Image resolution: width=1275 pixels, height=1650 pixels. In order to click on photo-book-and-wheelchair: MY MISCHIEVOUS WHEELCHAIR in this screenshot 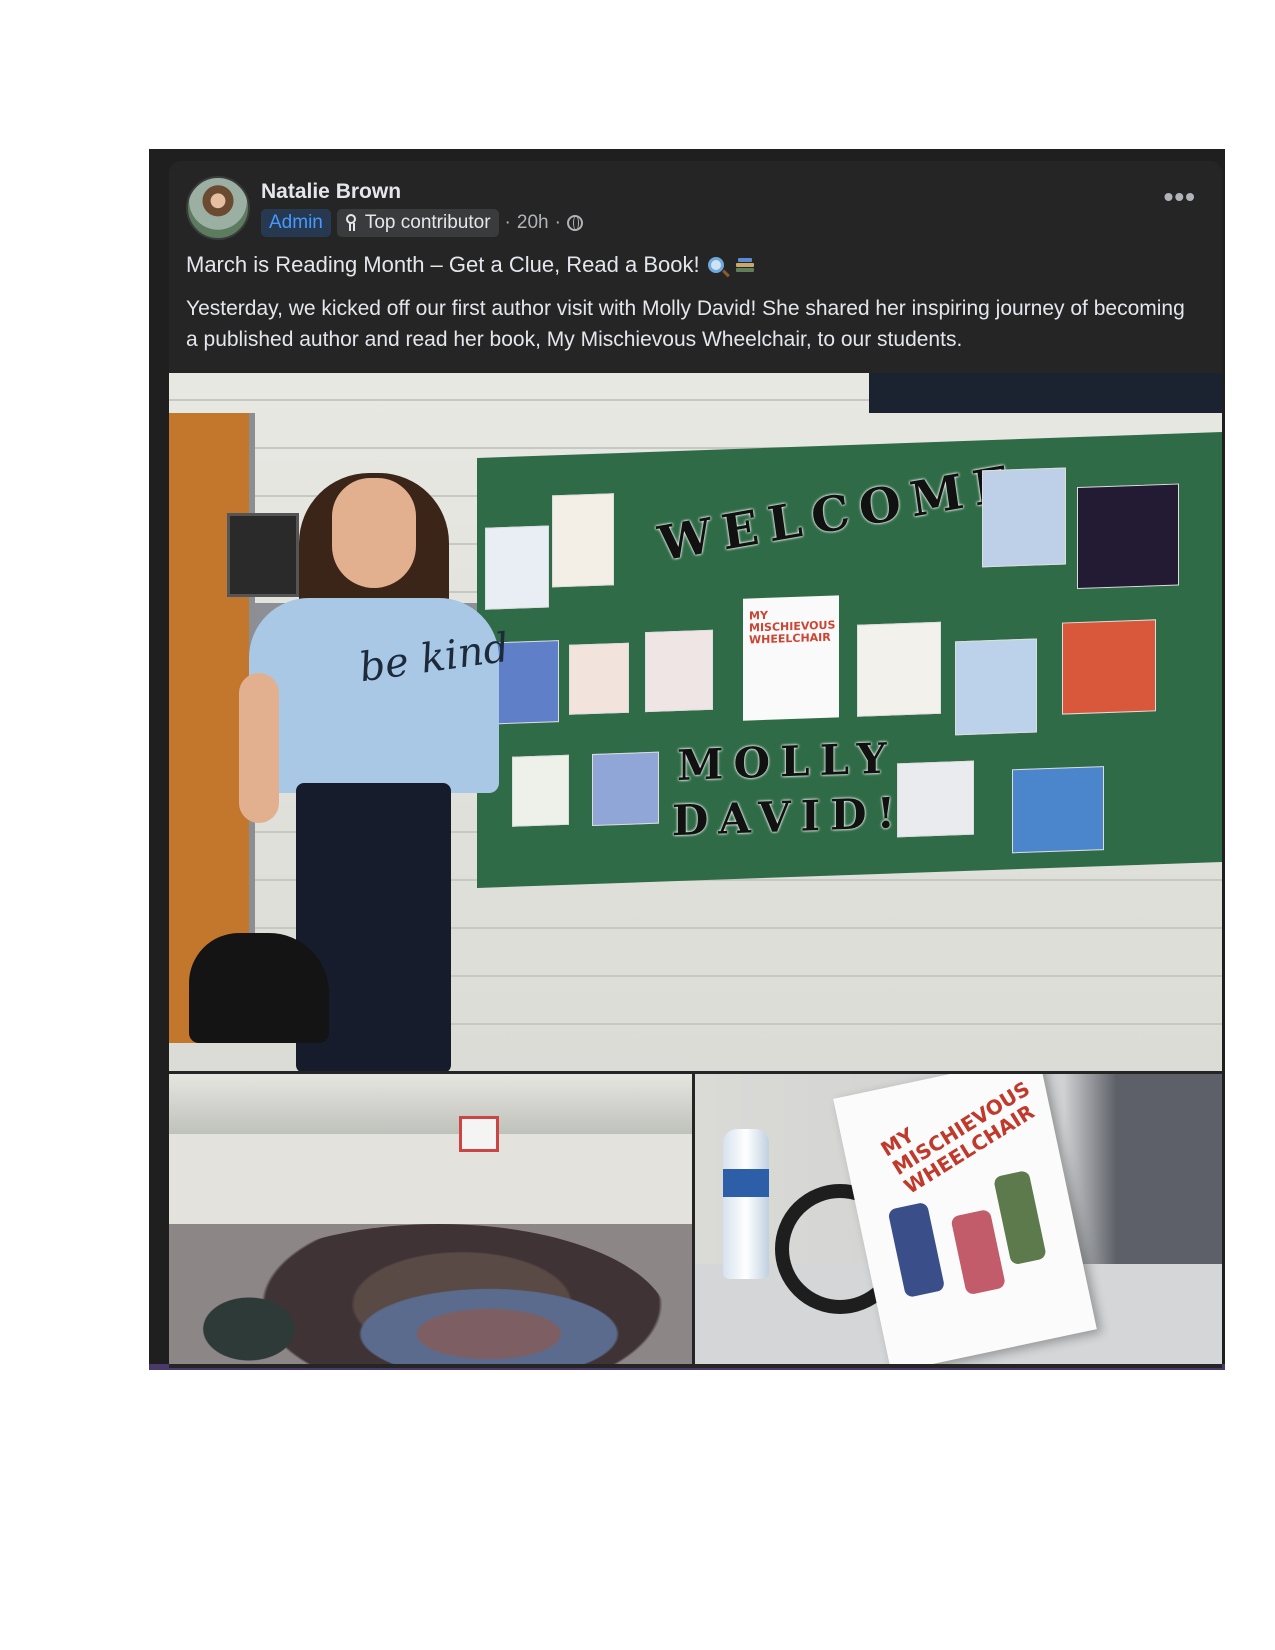, I will do `click(958, 1219)`.